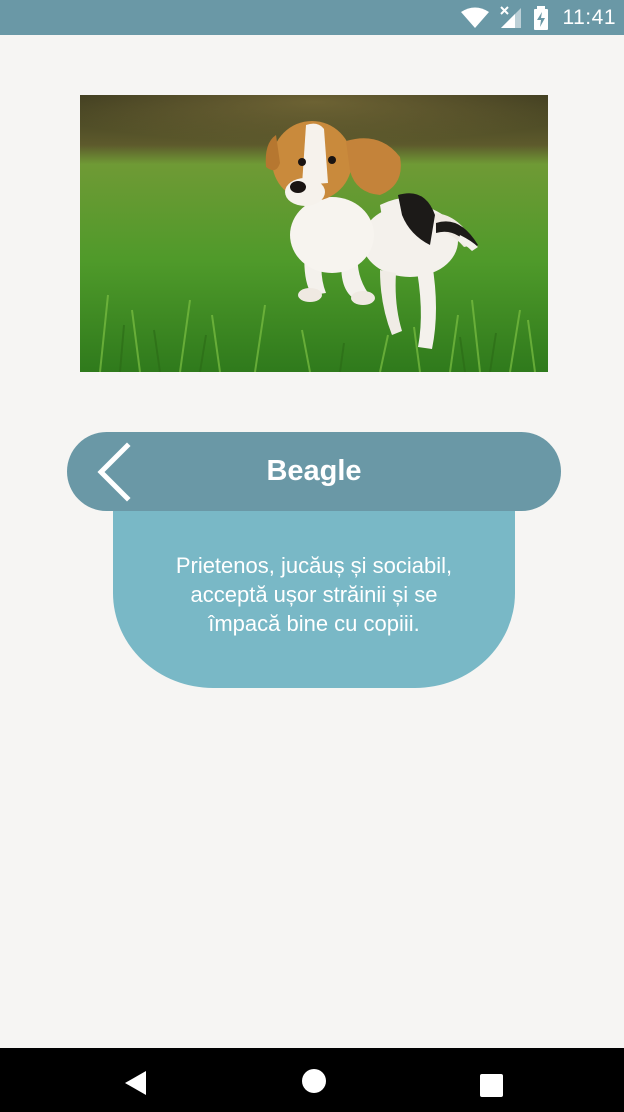 Image resolution: width=624 pixels, height=1112 pixels. I want to click on wifi-icon, so click(474, 18).